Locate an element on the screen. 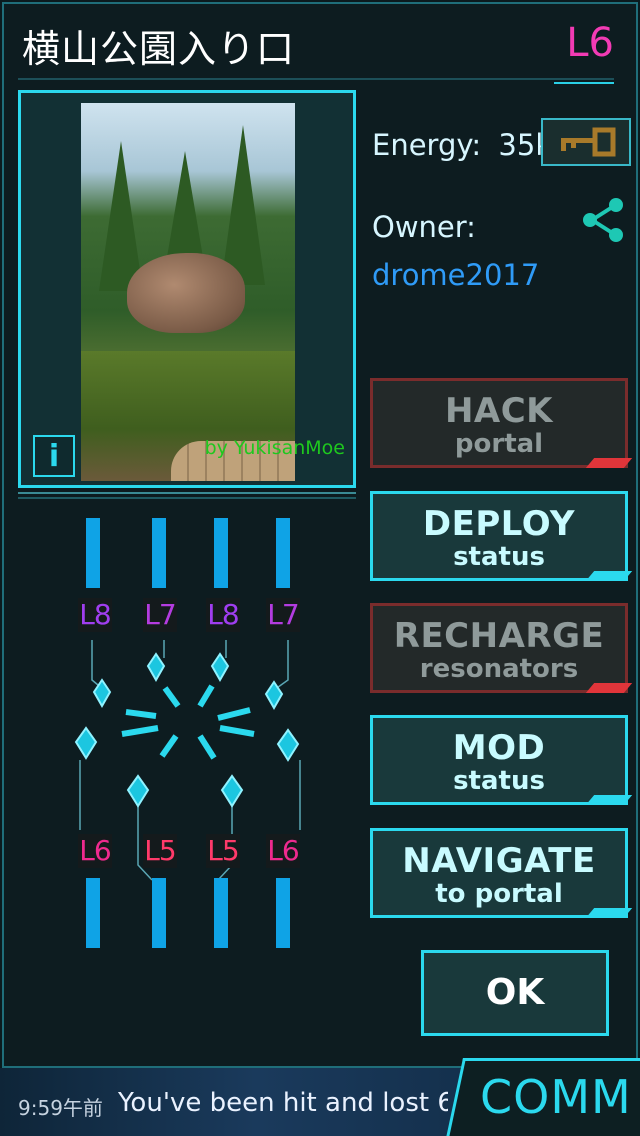  deploy-button-sublabel: status is located at coordinates (499, 557).